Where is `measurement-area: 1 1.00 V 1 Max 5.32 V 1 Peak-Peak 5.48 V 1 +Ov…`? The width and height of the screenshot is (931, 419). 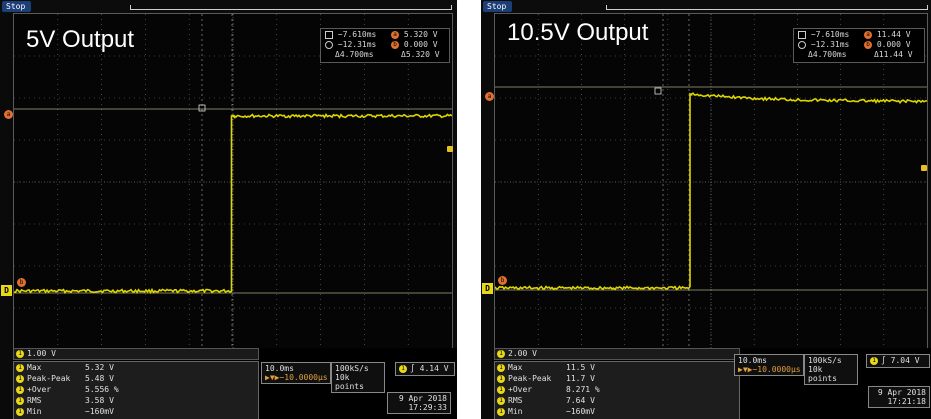
measurement-area: 1 1.00 V 1 Max 5.32 V 1 Peak-Peak 5.48 V 1 +Ov… is located at coordinates (235, 383).